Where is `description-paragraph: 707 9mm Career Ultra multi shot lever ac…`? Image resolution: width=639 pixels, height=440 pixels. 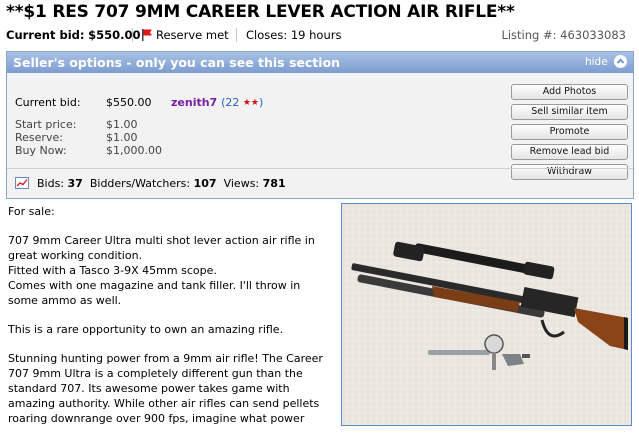 description-paragraph: 707 9mm Career Ultra multi shot lever ac… is located at coordinates (169, 270).